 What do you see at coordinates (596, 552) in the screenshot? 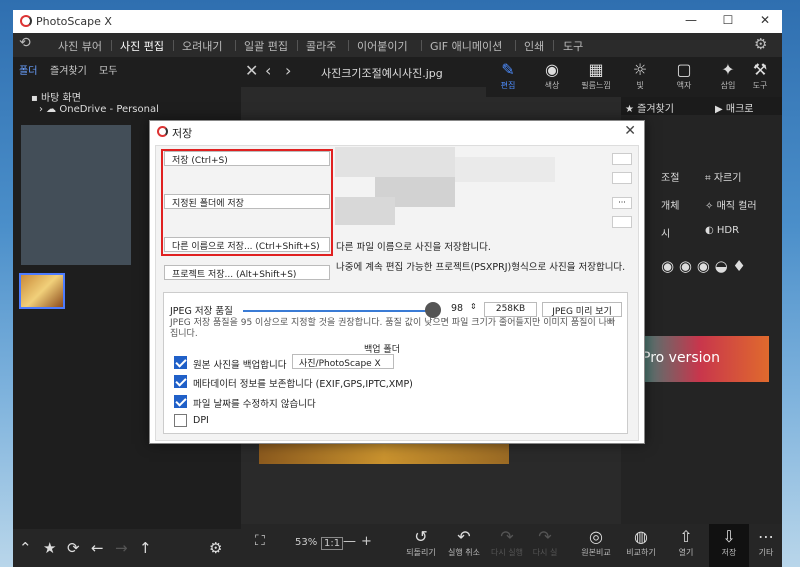
I see `compare-original-label: 원본비교` at bounding box center [596, 552].